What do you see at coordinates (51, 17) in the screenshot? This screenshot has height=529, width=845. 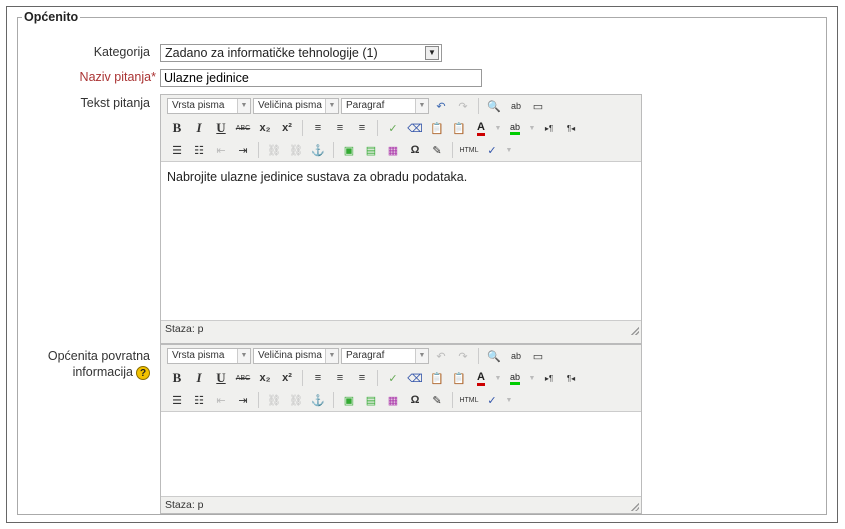 I see `section-legend: Općenito` at bounding box center [51, 17].